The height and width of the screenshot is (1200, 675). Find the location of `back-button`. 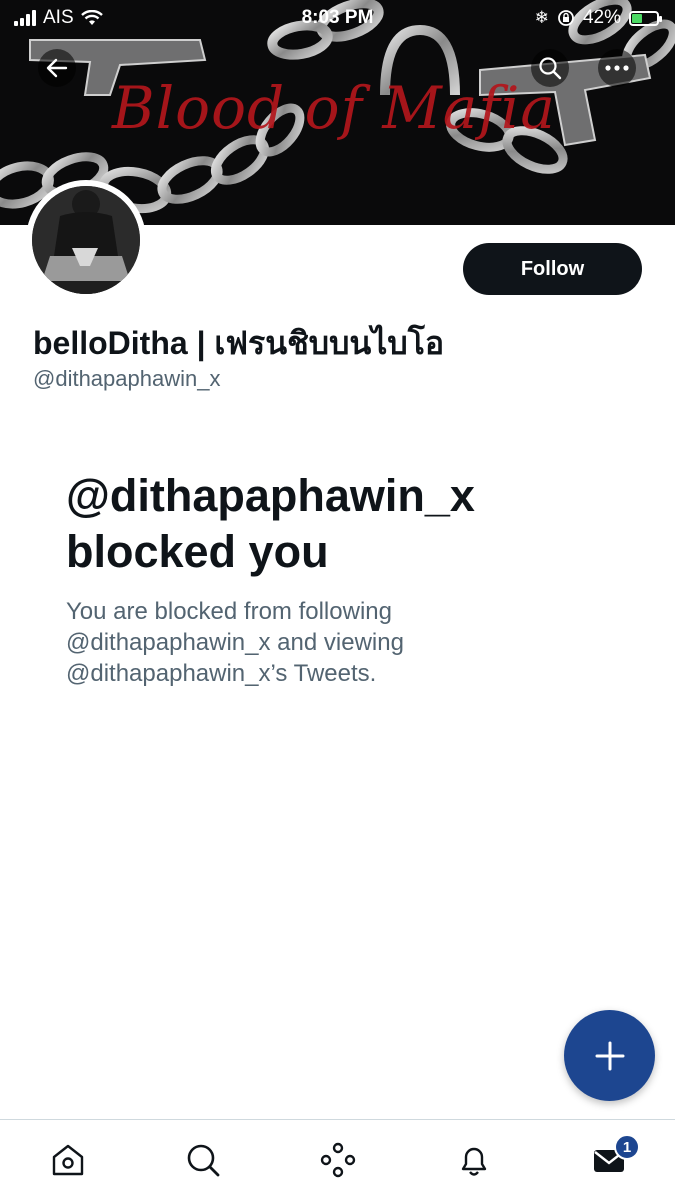

back-button is located at coordinates (57, 68).